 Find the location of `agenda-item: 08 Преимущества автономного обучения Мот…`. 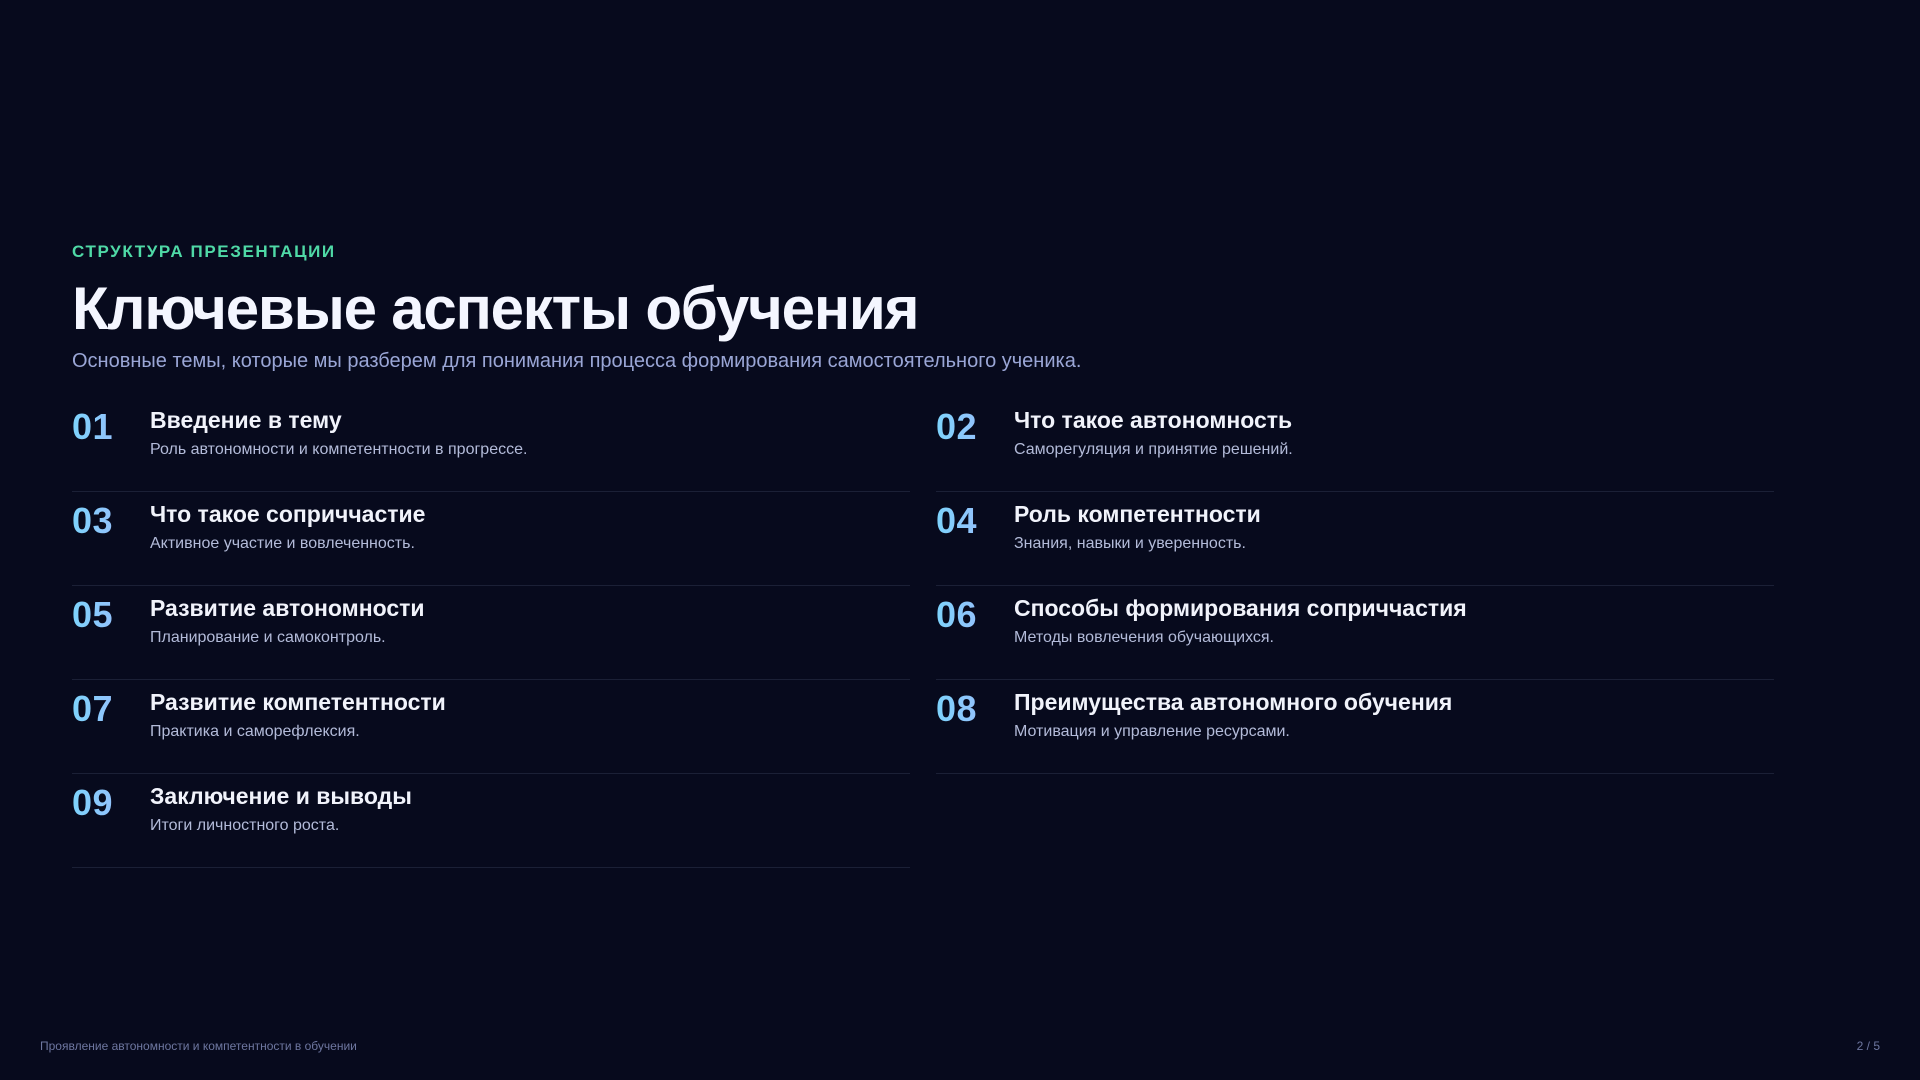

agenda-item: 08 Преимущества автономного обучения Мот… is located at coordinates (1355, 727).